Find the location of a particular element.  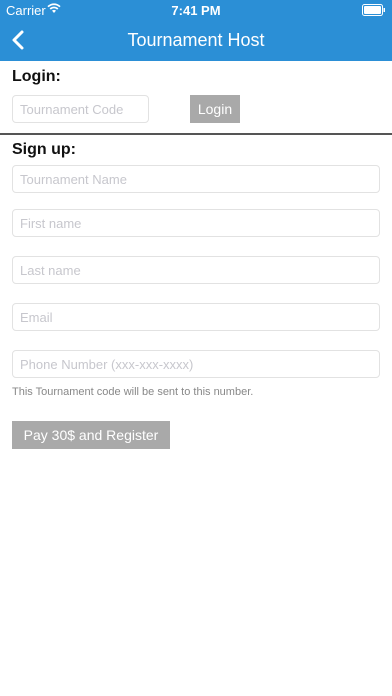

login-button: Login is located at coordinates (215, 109).